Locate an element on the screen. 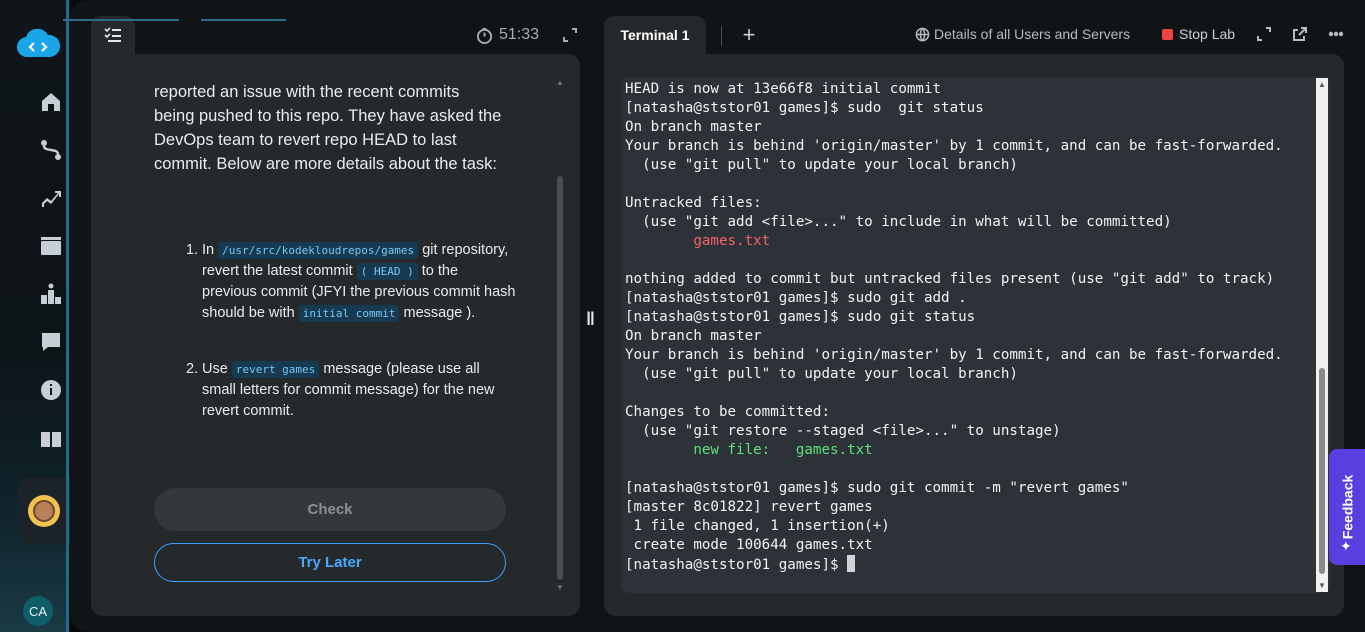 This screenshot has width=1365, height=632. try-later-button: Try Later is located at coordinates (330, 562).